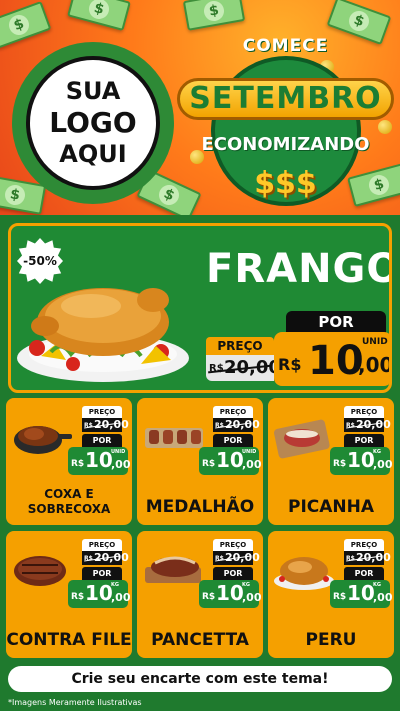 Image resolution: width=400 pixels, height=711 pixels. I want to click on logo-line: SUA, so click(93, 91).